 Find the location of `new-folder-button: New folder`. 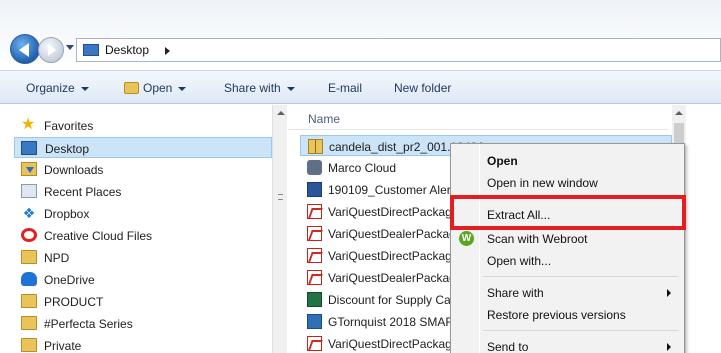

new-folder-button: New folder is located at coordinates (422, 88).